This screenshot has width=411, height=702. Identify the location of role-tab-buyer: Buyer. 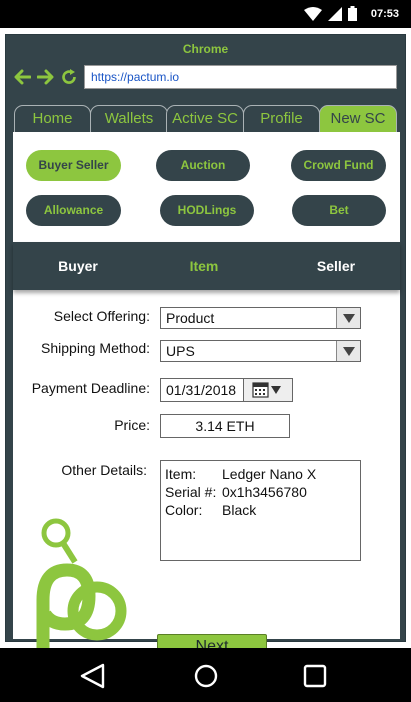
(78, 266).